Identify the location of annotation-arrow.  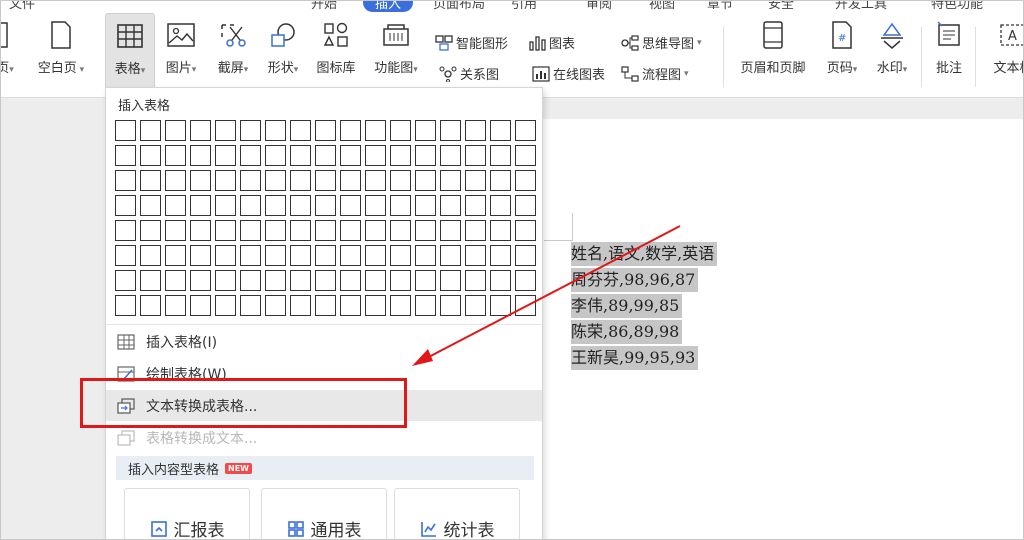
(546, 295).